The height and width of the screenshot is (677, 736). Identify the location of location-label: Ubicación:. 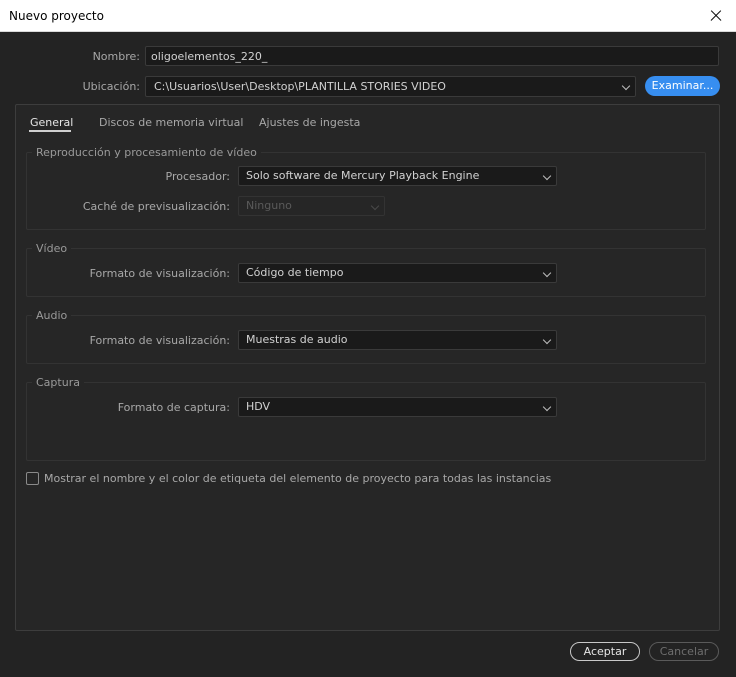
(111, 86).